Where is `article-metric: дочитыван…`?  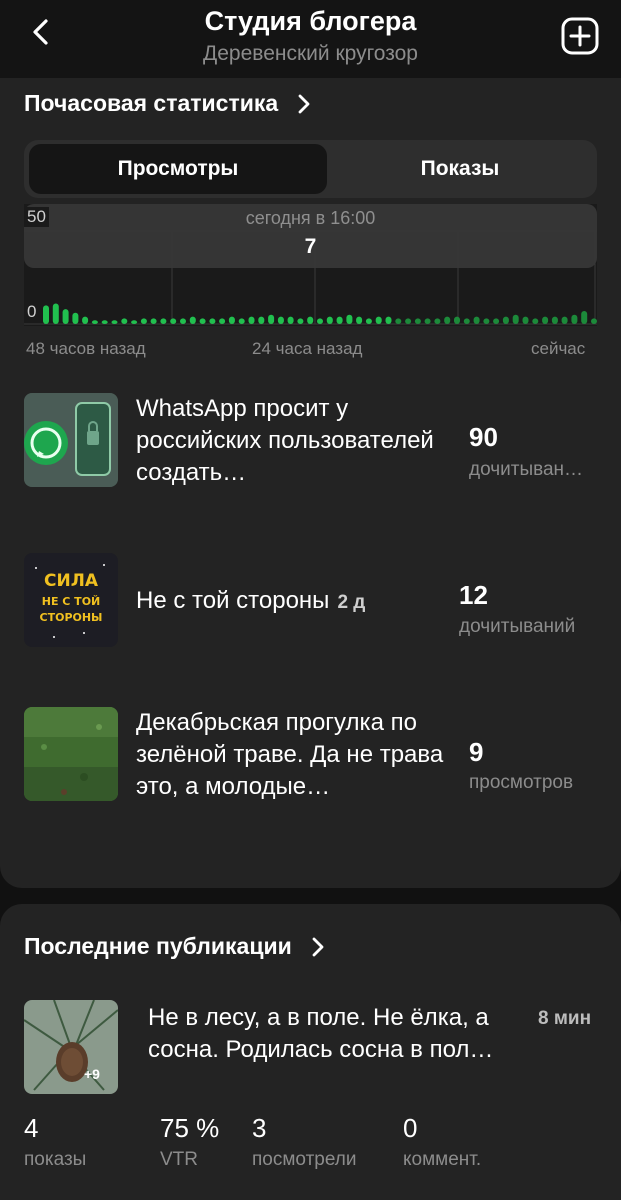
article-metric: дочитыван… is located at coordinates (526, 469).